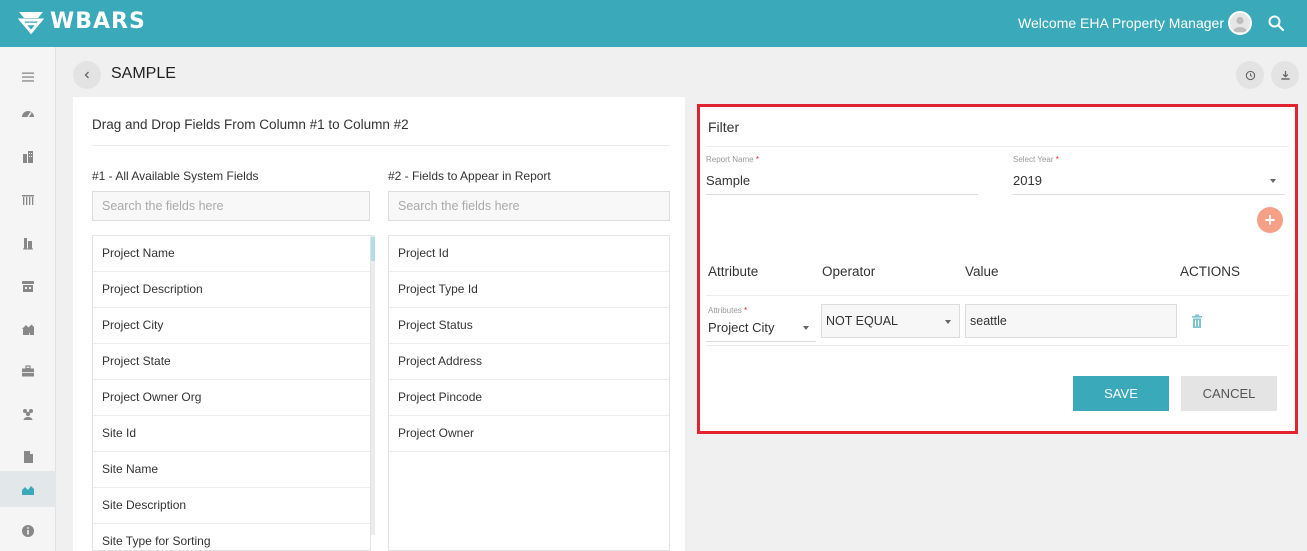  I want to click on back-button, so click(87, 75).